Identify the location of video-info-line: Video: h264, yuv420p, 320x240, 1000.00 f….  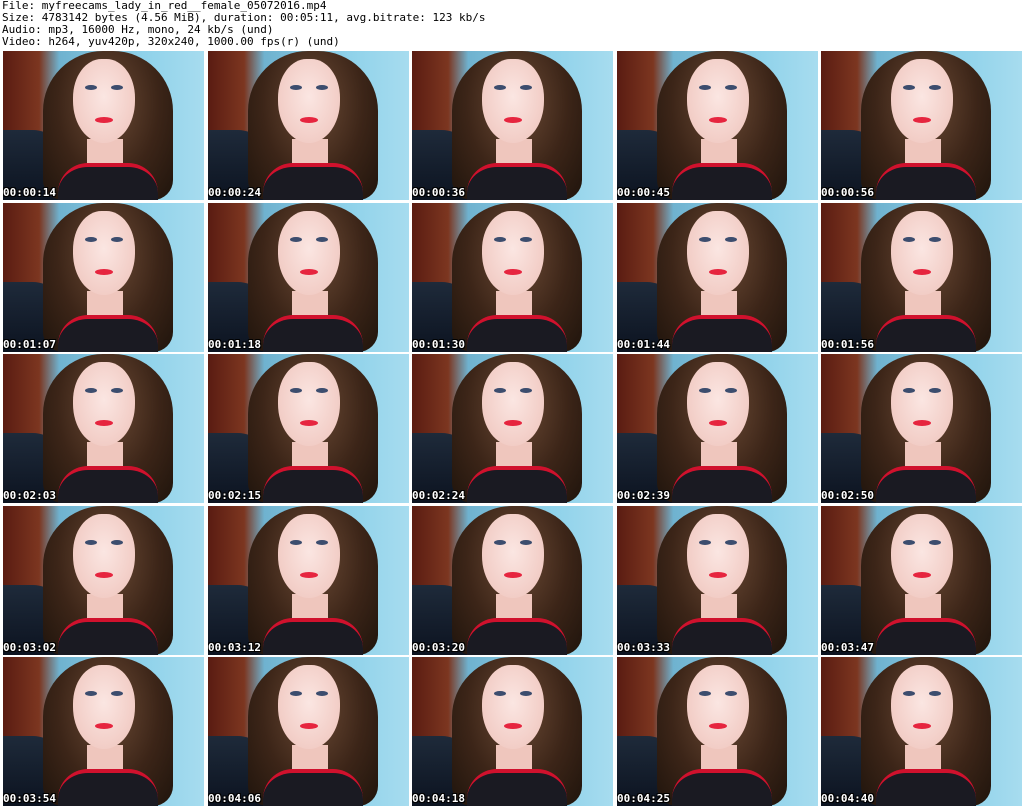
(171, 42).